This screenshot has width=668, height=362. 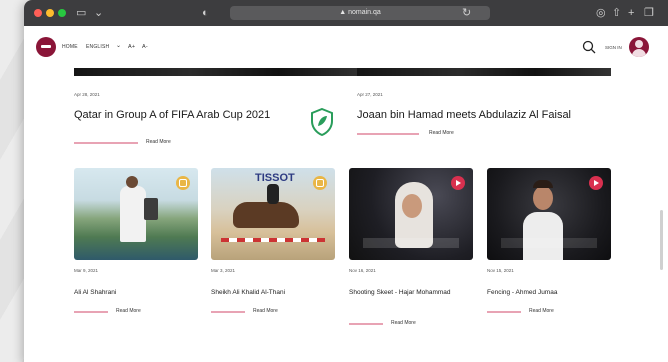 I want to click on share-icon: ⇧, so click(x=616, y=13).